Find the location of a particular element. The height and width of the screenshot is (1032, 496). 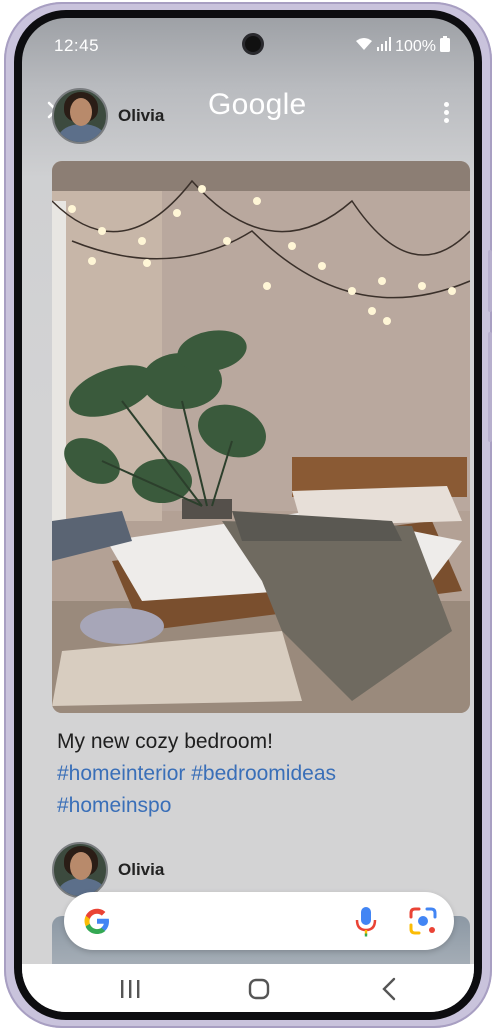

mic-icon is located at coordinates (366, 921).